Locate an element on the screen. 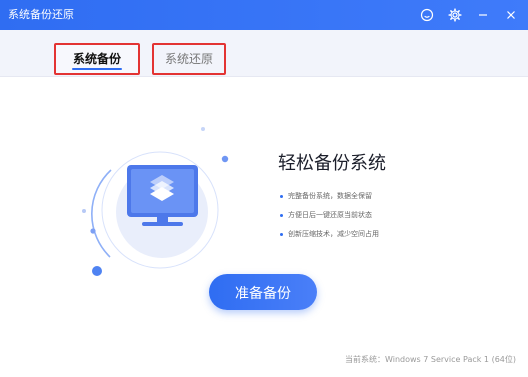 This screenshot has width=528, height=377. feature-item: 完整备份系统，数据全保留 is located at coordinates (329, 196).